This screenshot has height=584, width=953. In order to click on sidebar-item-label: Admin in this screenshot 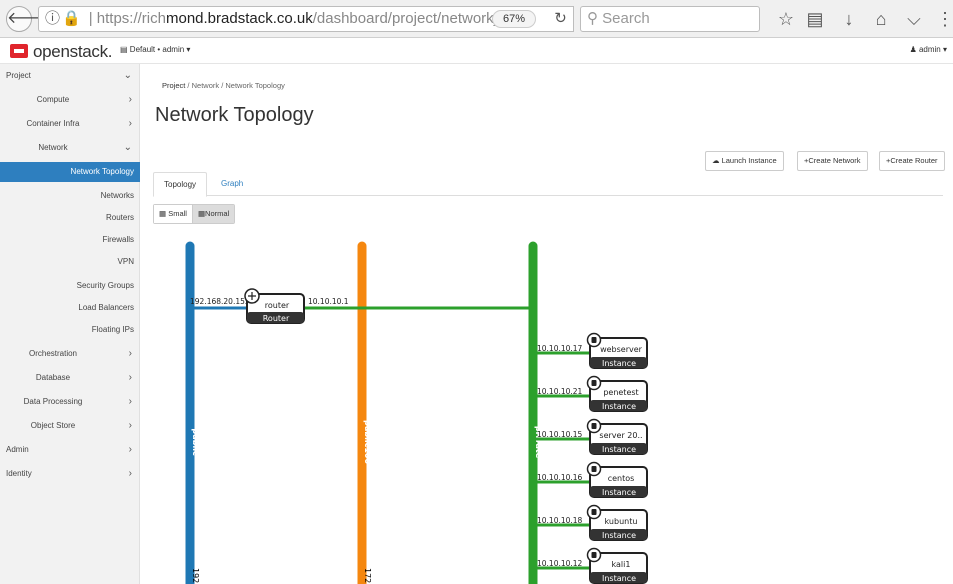, I will do `click(17, 449)`.